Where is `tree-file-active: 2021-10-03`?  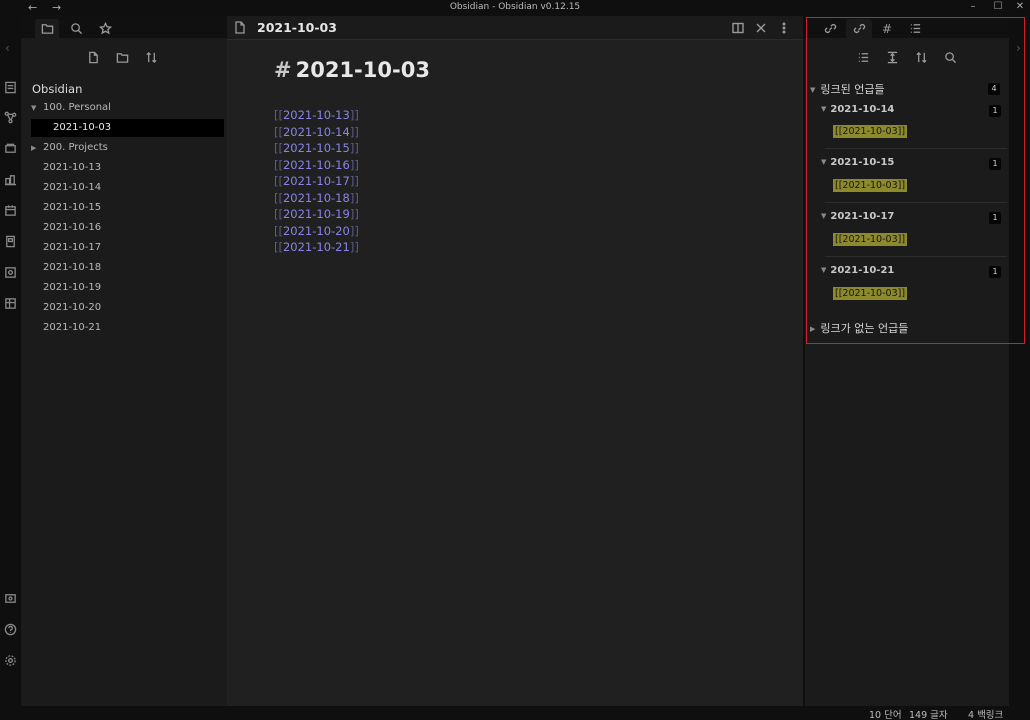
tree-file-active: 2021-10-03 is located at coordinates (127, 128).